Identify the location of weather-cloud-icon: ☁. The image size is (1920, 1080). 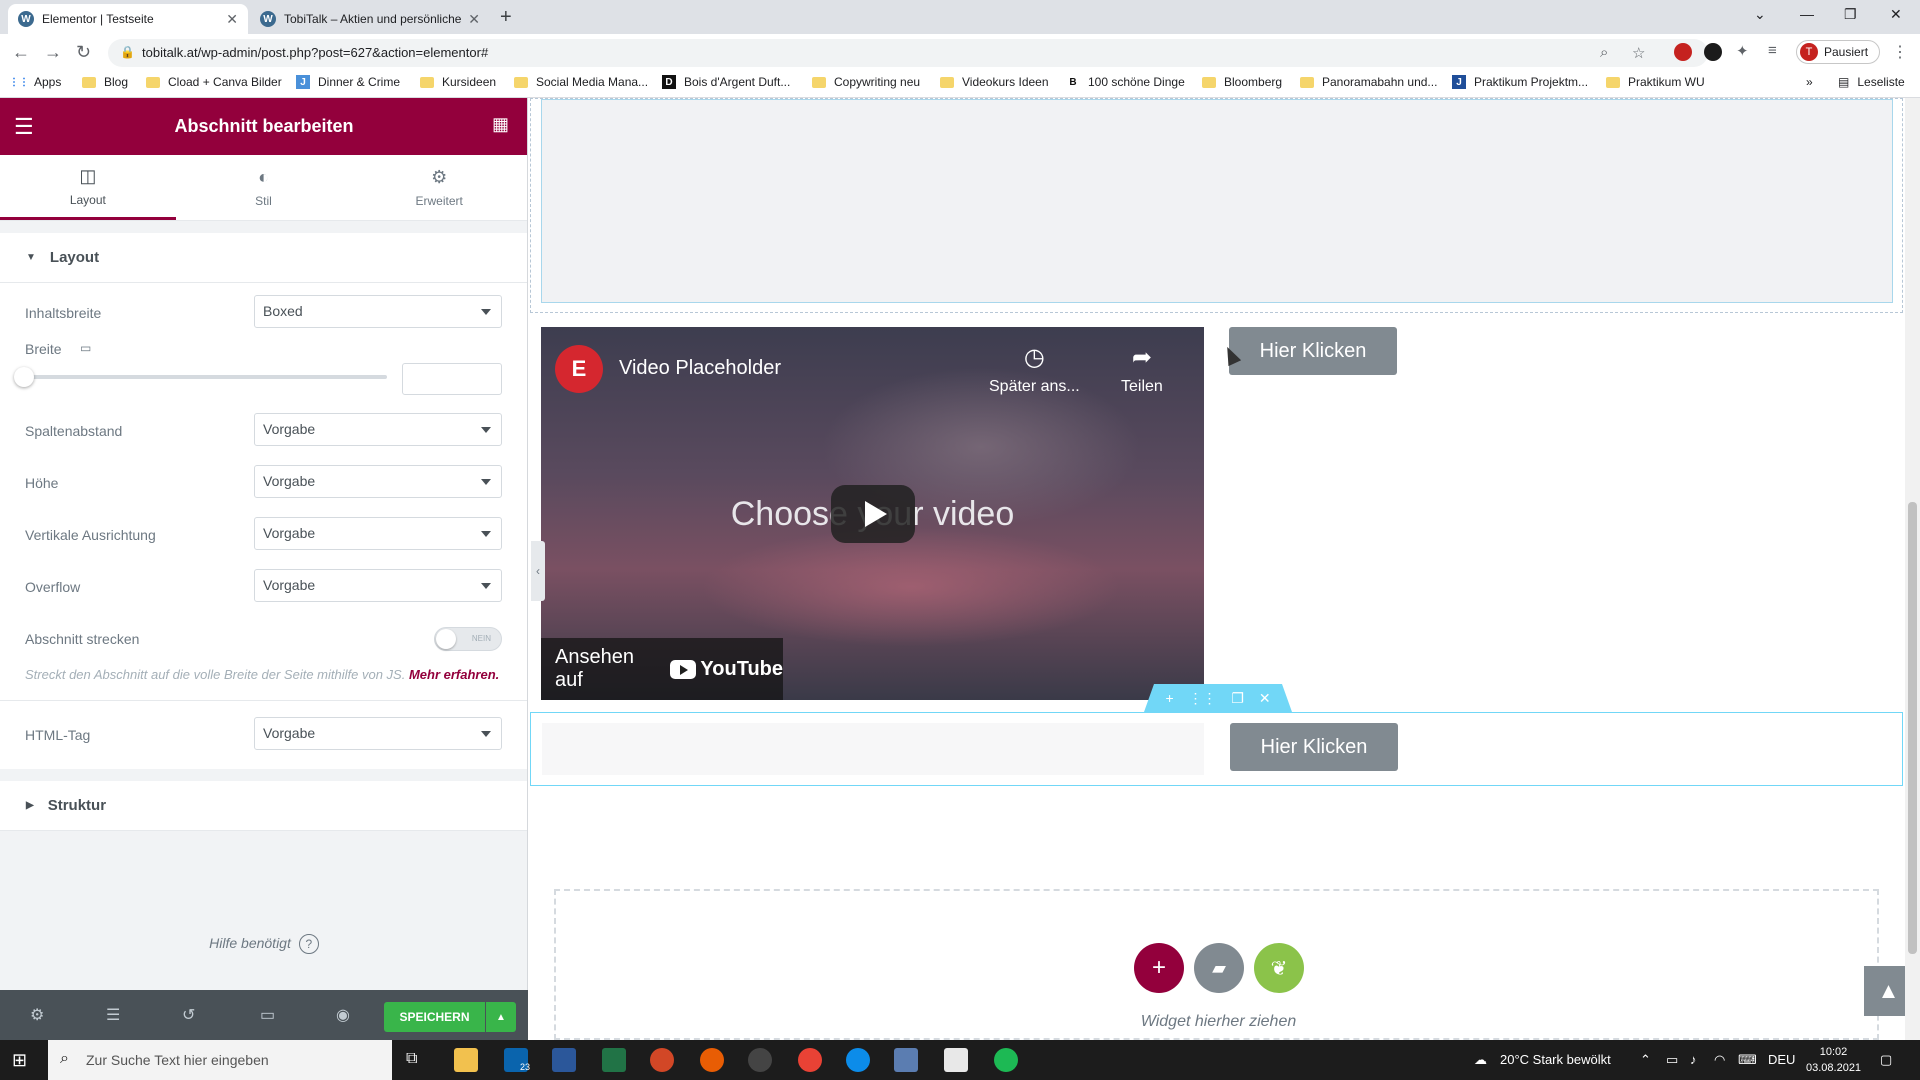
(1480, 1060).